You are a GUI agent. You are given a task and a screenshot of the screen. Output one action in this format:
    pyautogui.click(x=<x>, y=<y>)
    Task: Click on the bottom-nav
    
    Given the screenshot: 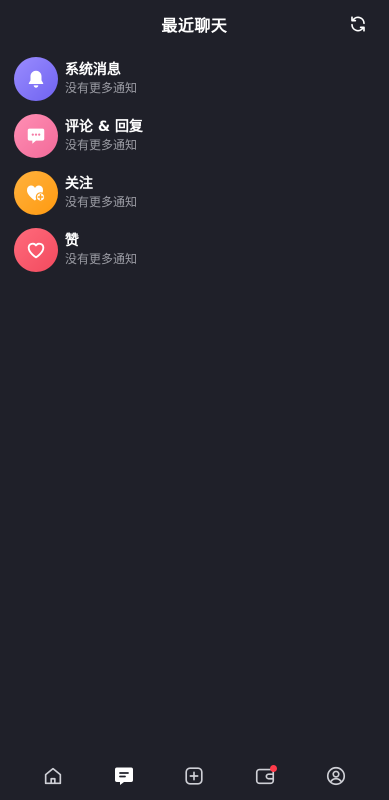 What is the action you would take?
    pyautogui.click(x=194, y=776)
    